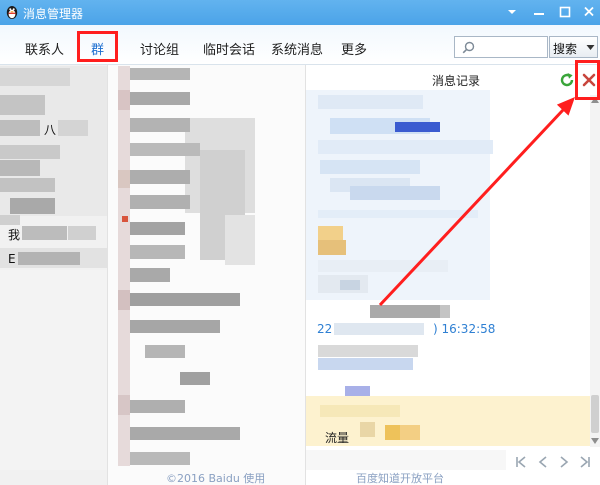  I want to click on last-page-icon, so click(584, 462).